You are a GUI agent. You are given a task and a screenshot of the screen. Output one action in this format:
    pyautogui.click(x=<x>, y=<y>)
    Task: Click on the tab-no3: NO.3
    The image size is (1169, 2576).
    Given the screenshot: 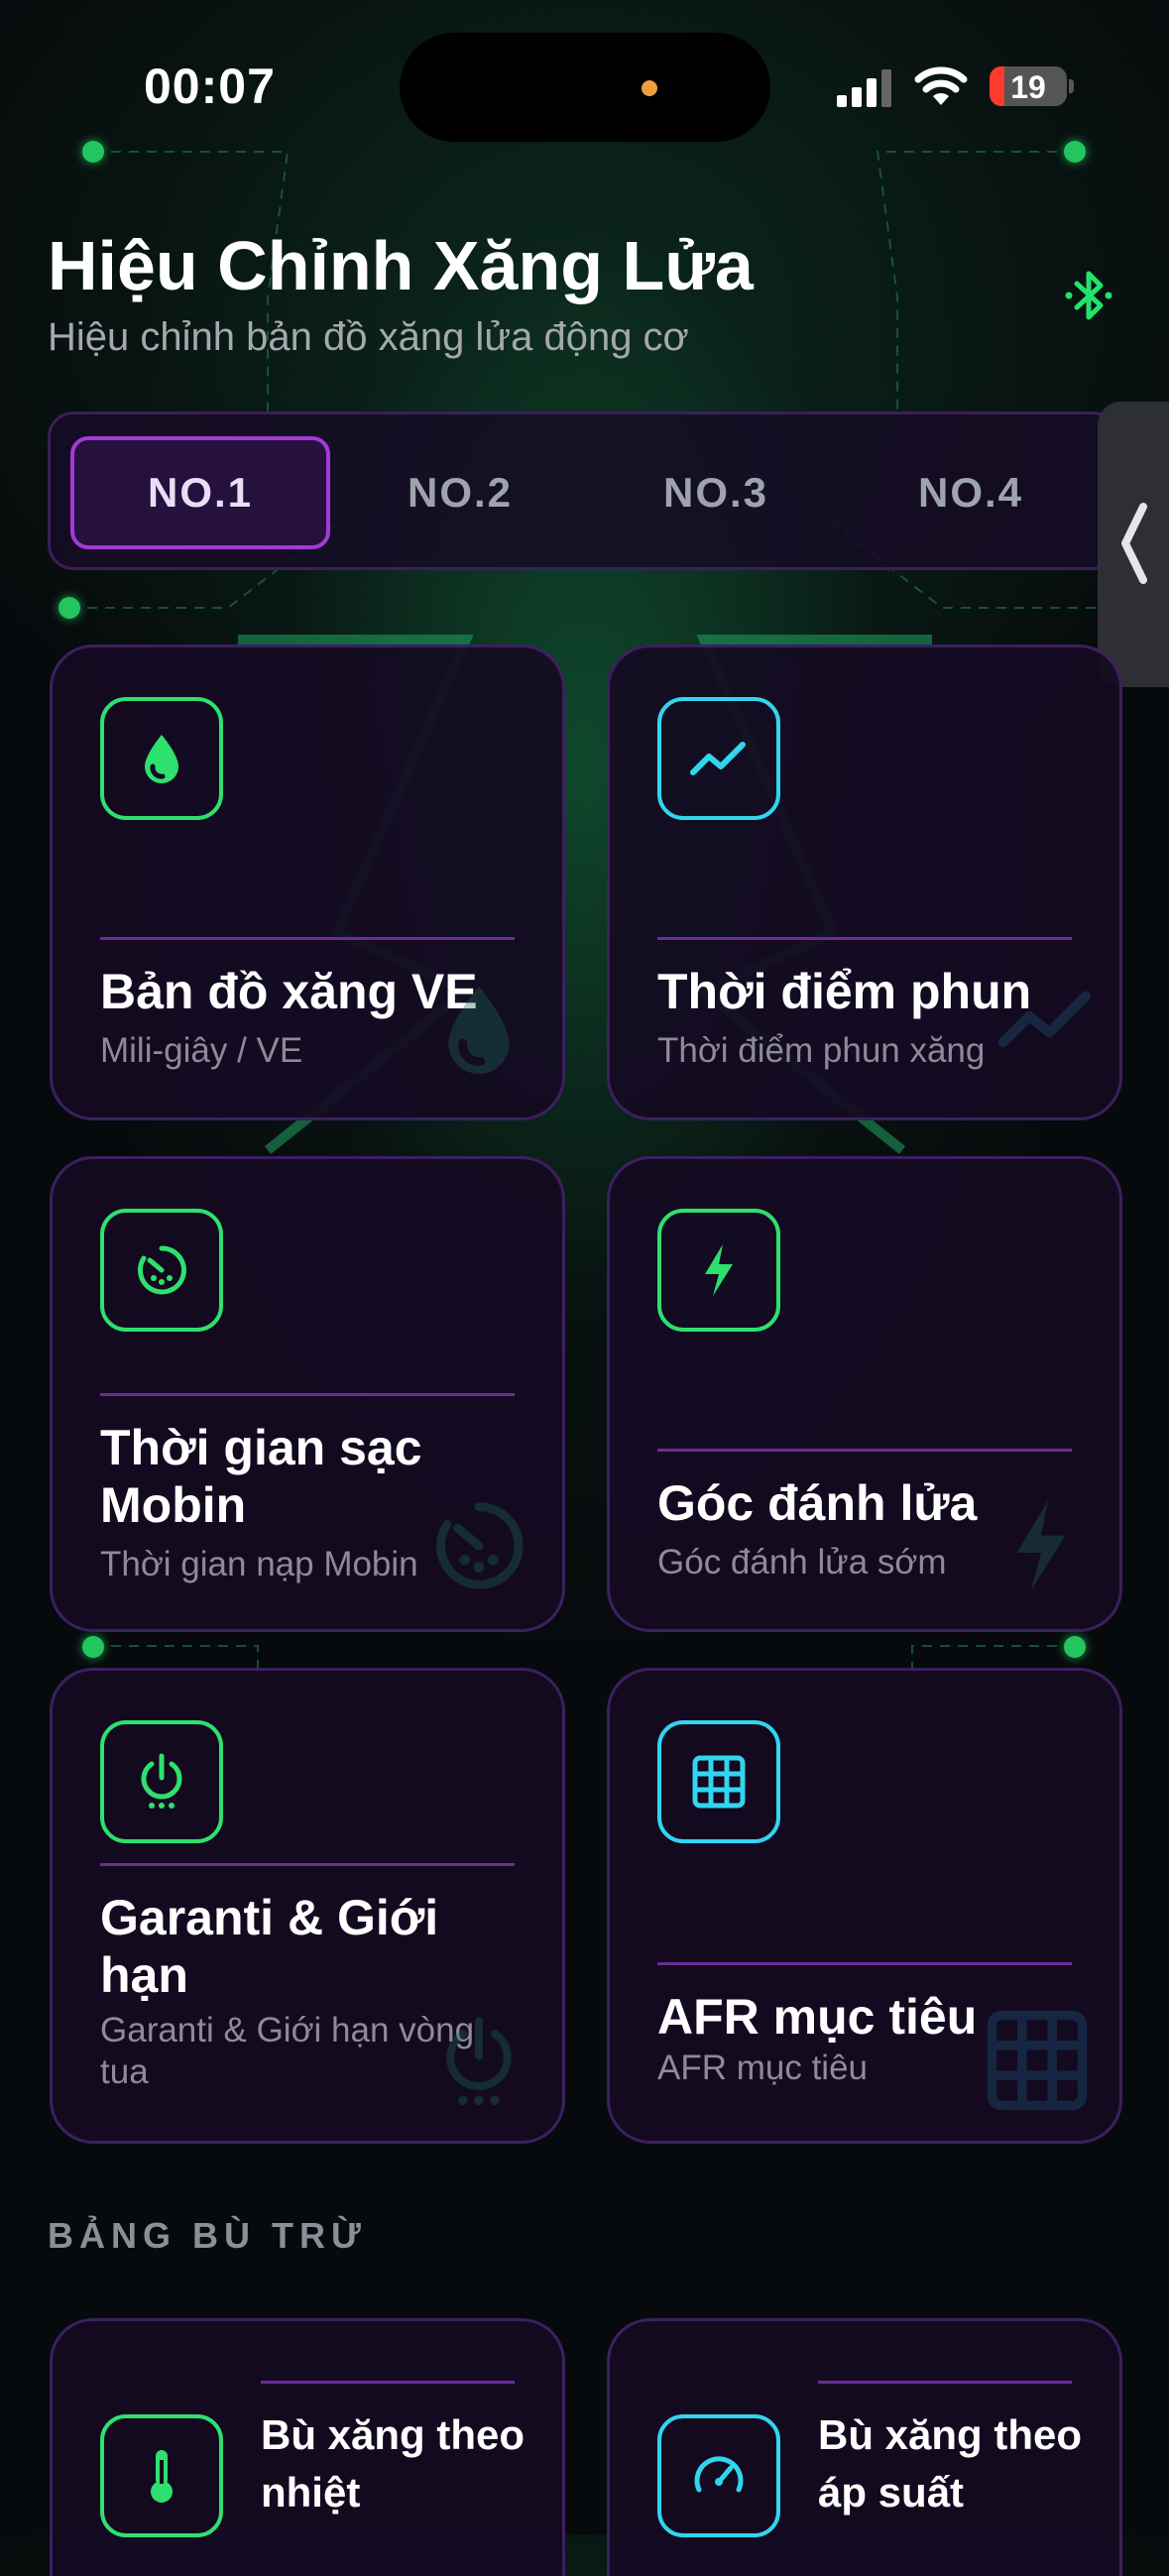 What is the action you would take?
    pyautogui.click(x=716, y=493)
    